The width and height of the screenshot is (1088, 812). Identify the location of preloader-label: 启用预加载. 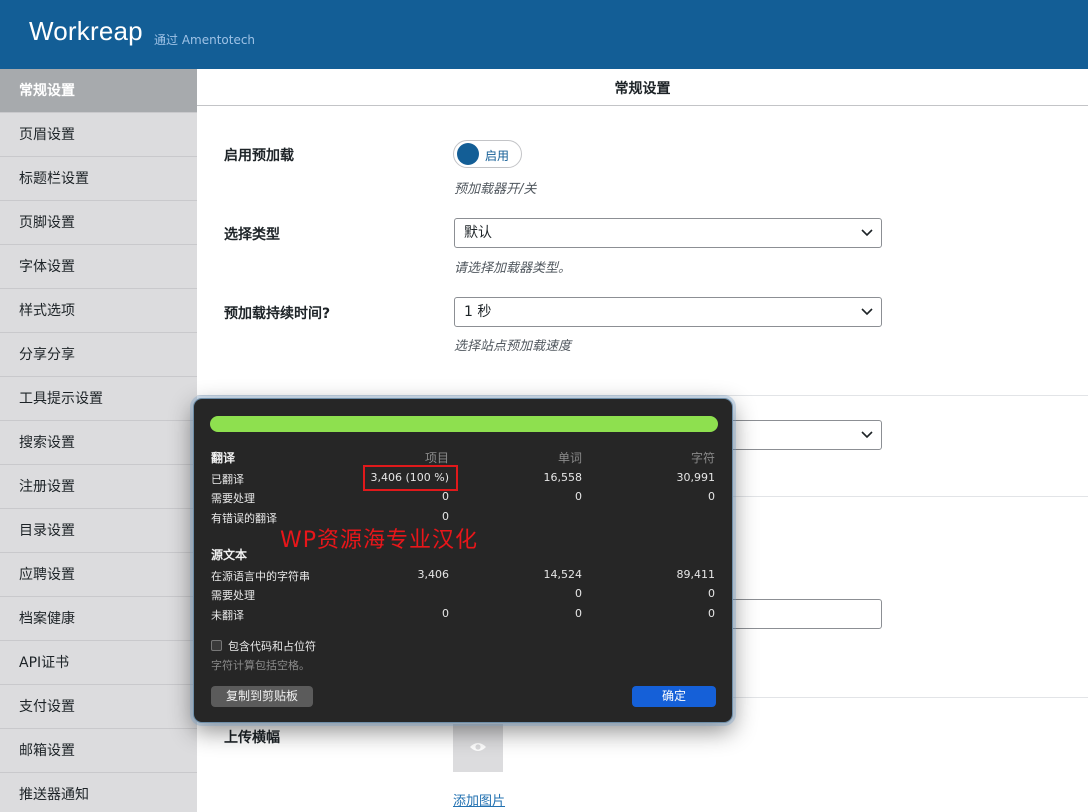
(259, 156).